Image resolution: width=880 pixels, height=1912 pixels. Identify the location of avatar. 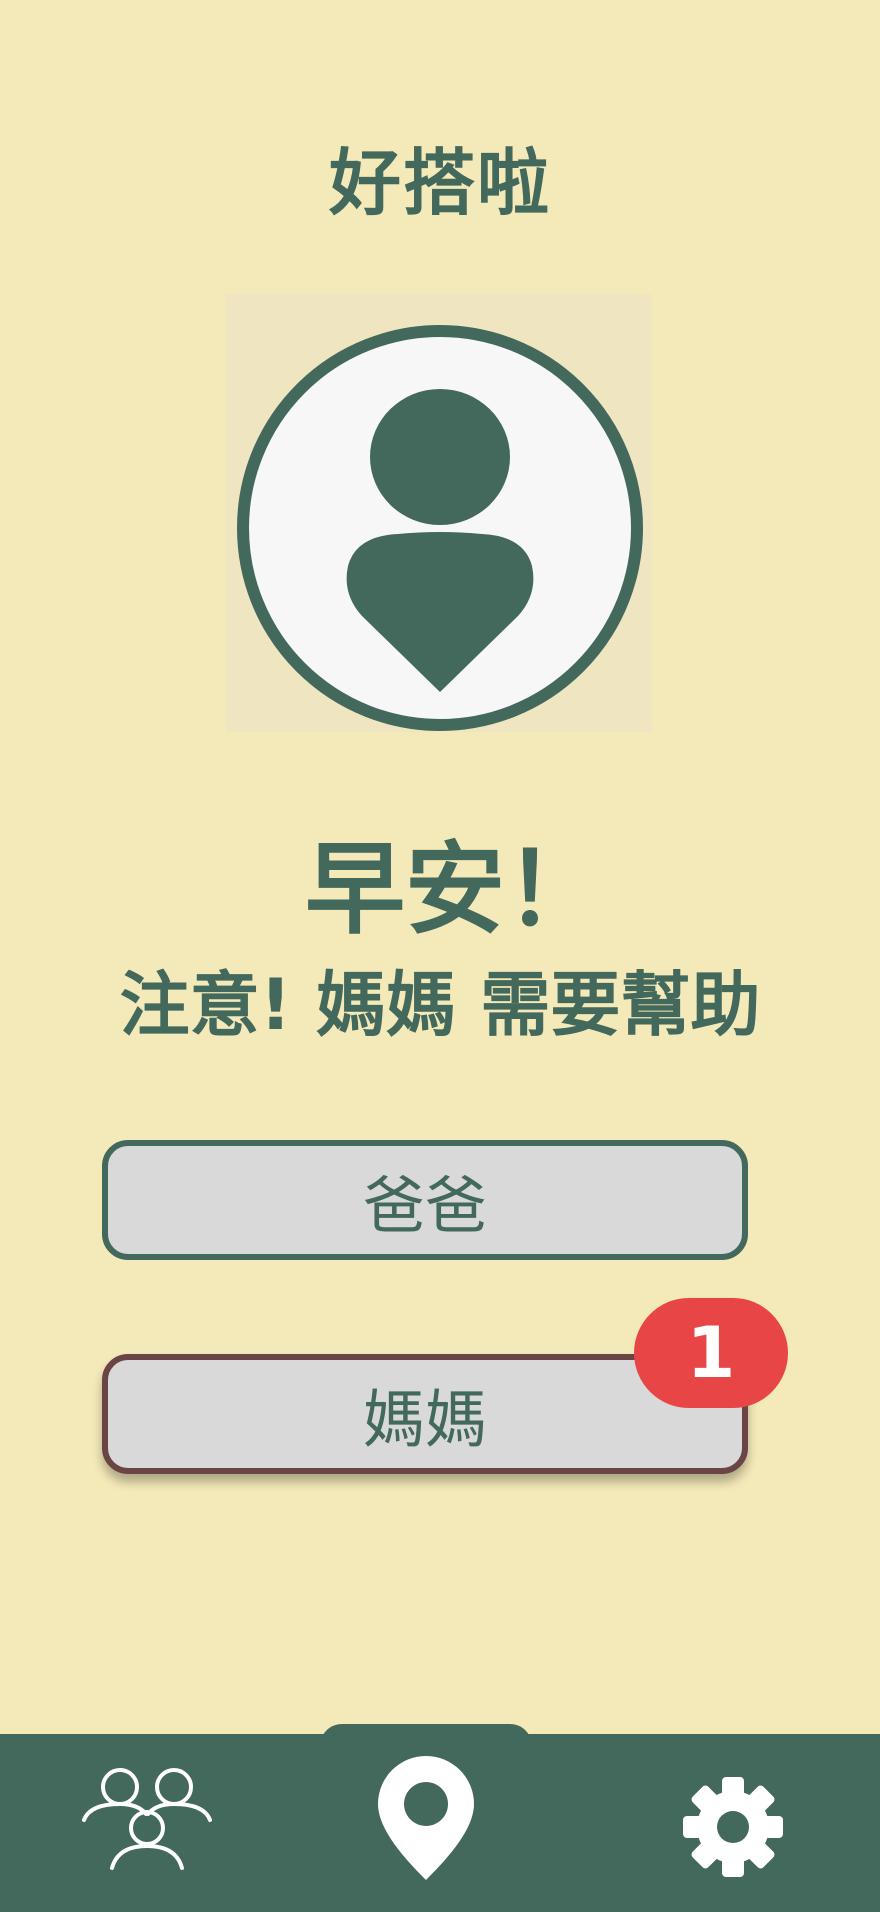
(439, 513).